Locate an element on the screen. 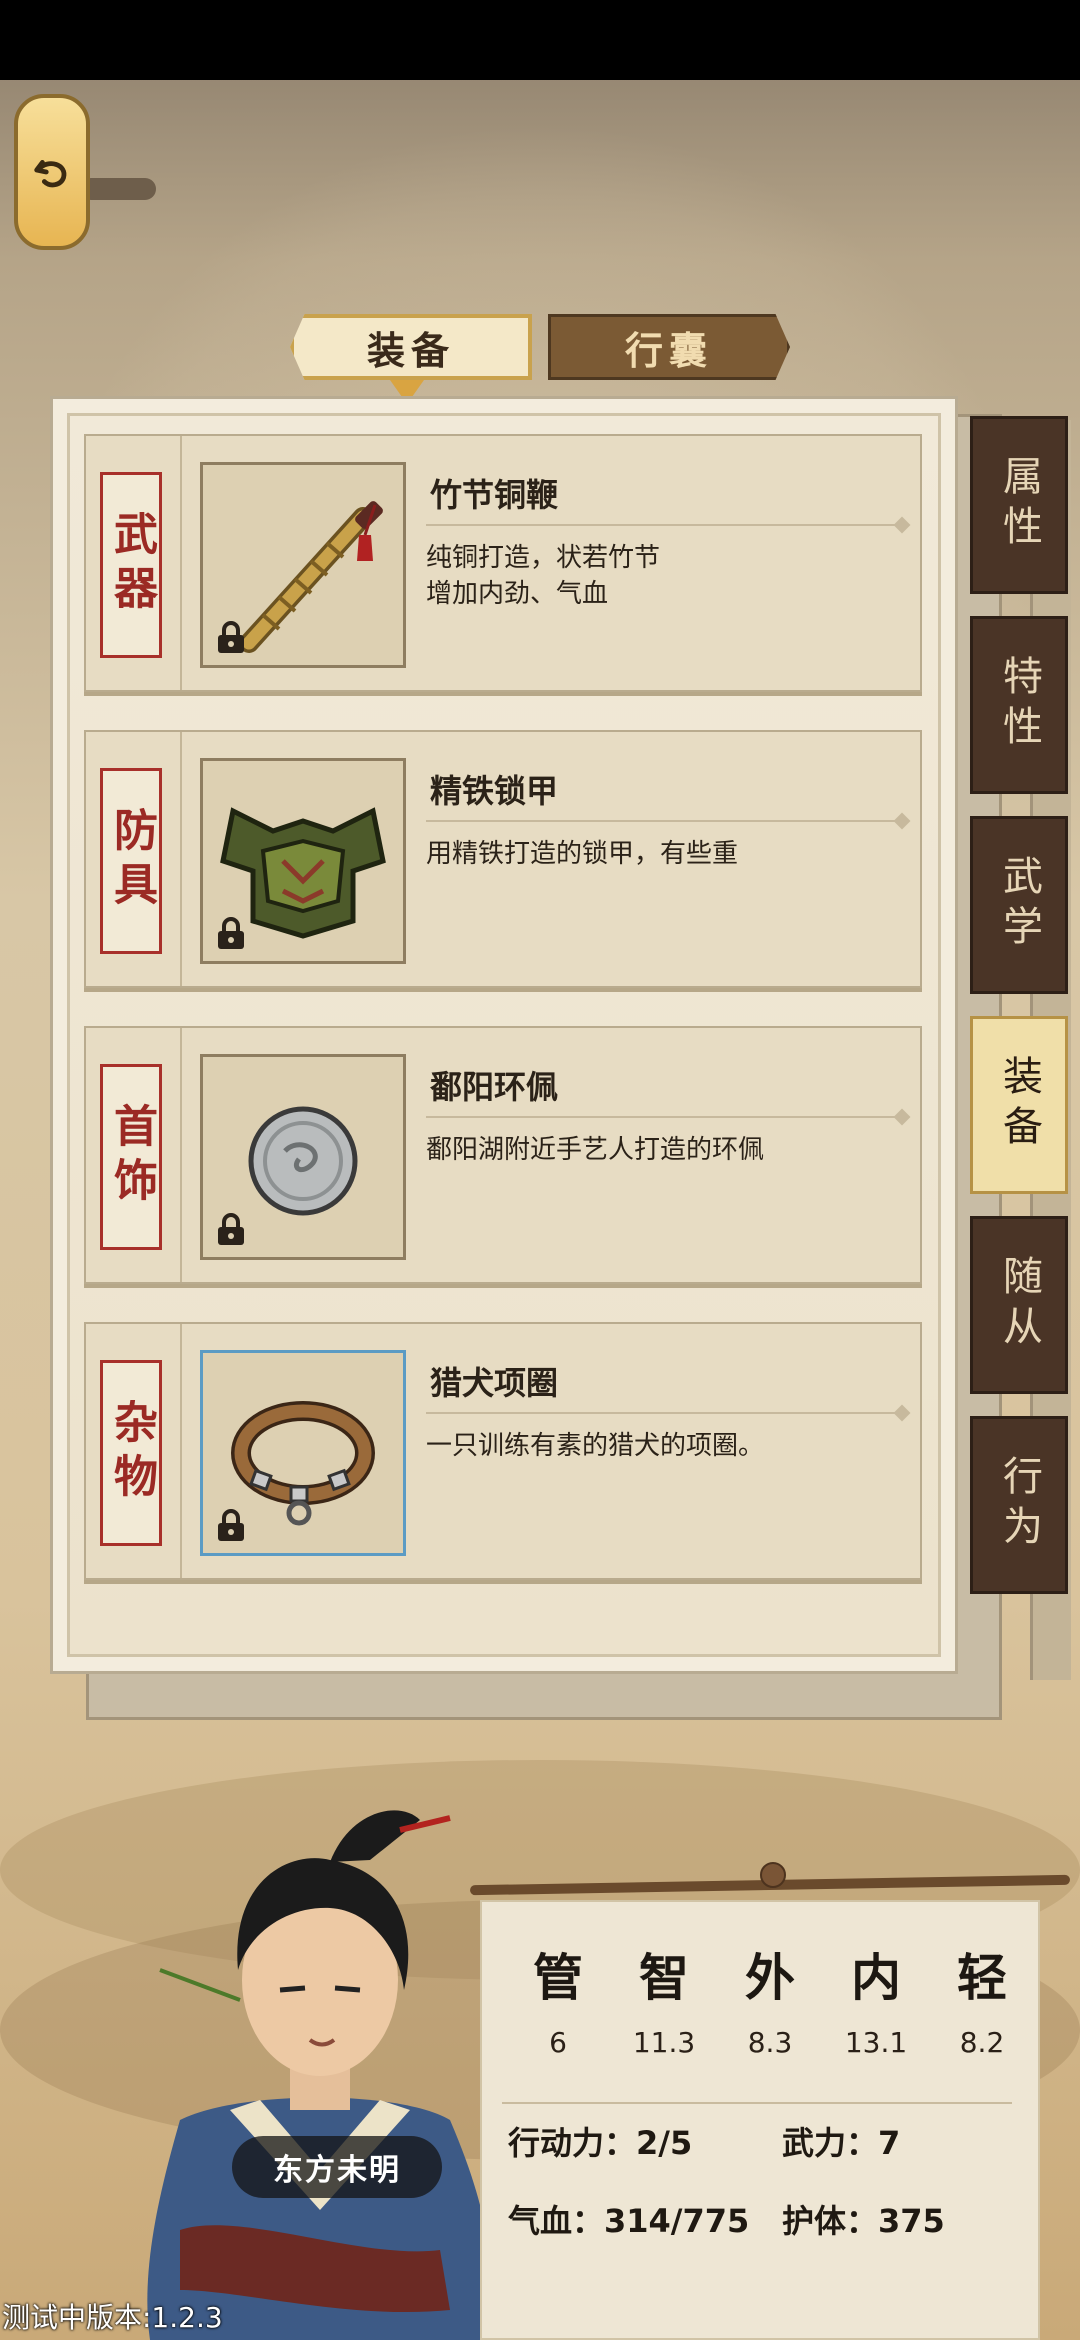  stat-label: 外 is located at coordinates (770, 1977).